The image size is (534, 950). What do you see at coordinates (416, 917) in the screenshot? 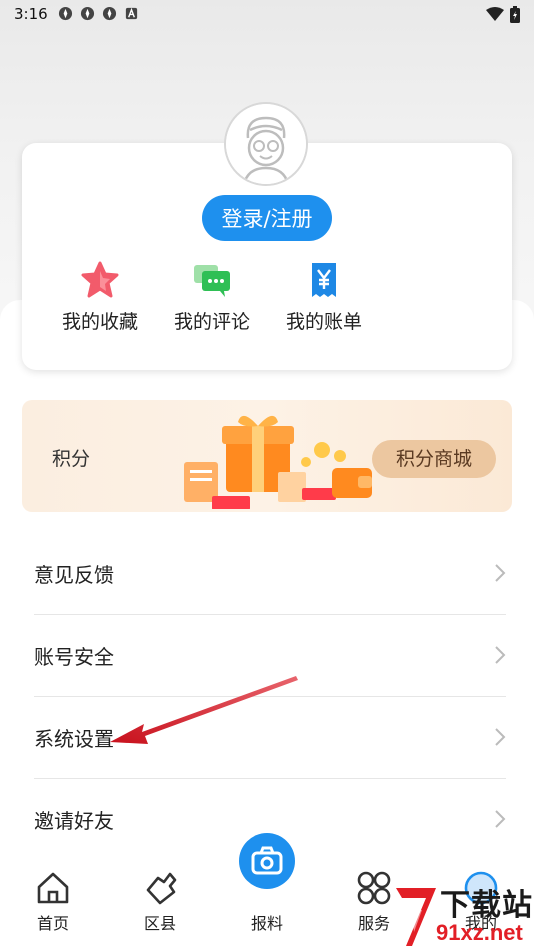
I see `watermark-logo-icon` at bounding box center [416, 917].